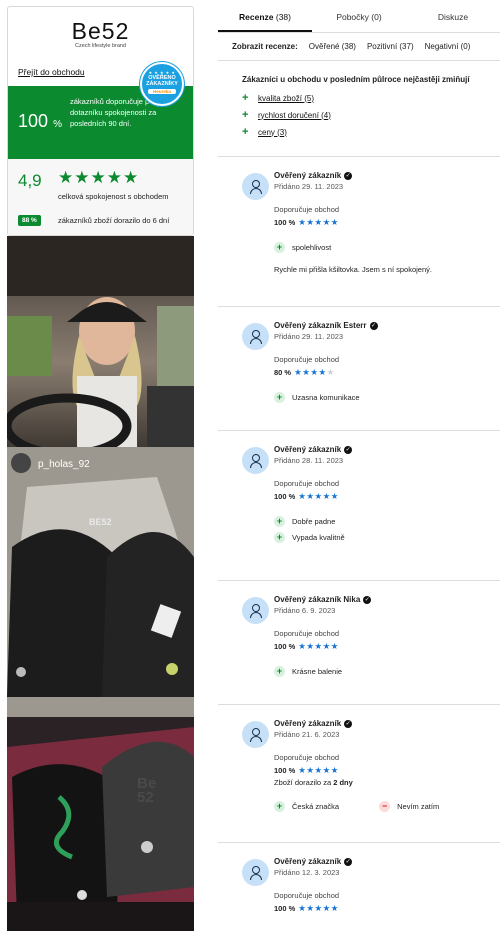  Describe the element at coordinates (418, 806) in the screenshot. I see `review-con-text: Nevím zatím` at that location.